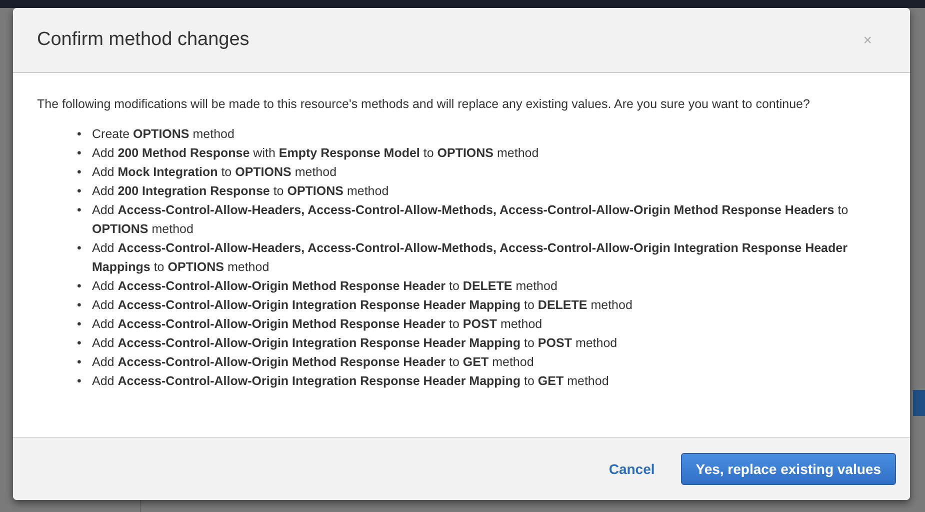  I want to click on change-item: Add Access-Control-Allow-Origin Method Response Header to DELETE method, so click(325, 286).